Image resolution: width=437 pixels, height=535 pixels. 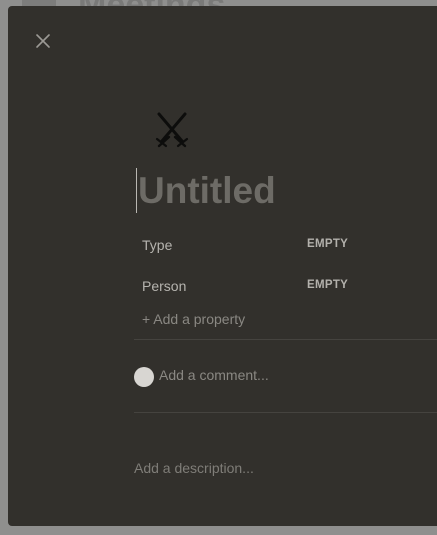 What do you see at coordinates (164, 286) in the screenshot?
I see `property-name: Person` at bounding box center [164, 286].